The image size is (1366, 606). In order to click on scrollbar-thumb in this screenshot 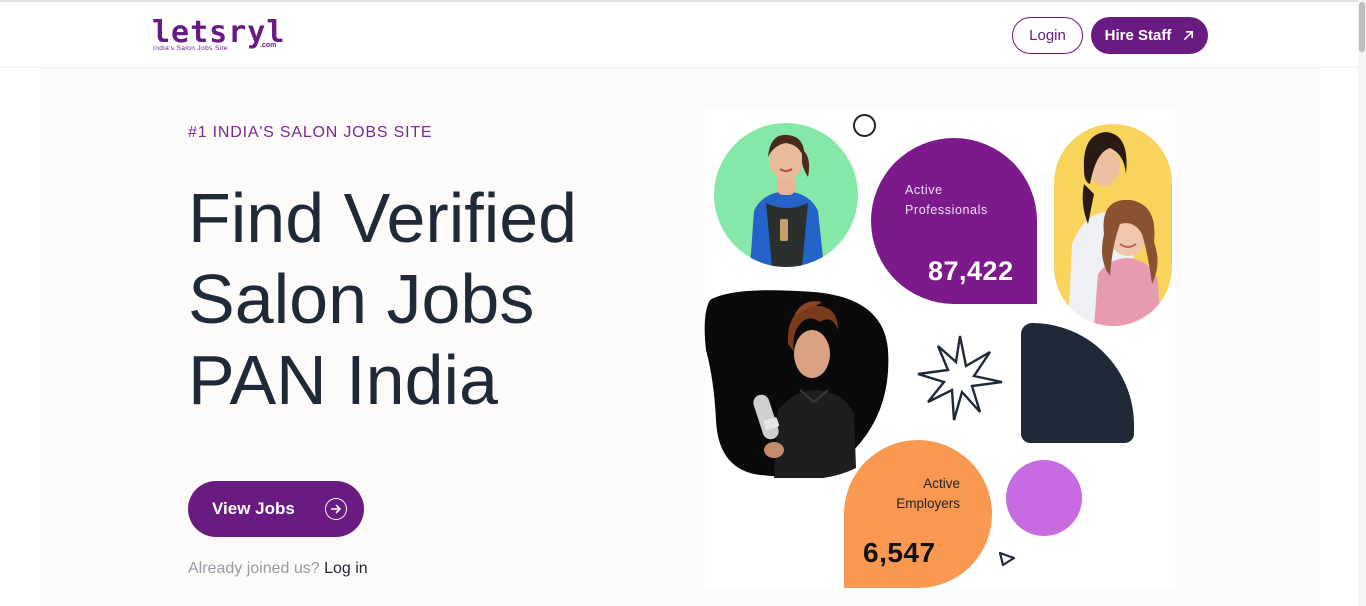, I will do `click(1362, 27)`.